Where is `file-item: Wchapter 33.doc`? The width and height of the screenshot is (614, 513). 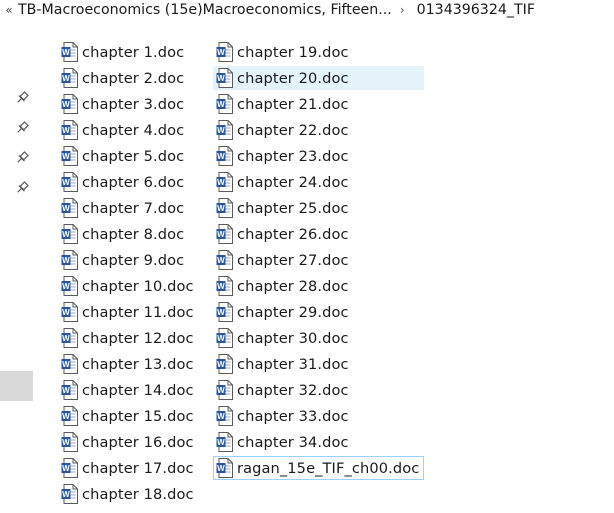
file-item: Wchapter 33.doc is located at coordinates (281, 416).